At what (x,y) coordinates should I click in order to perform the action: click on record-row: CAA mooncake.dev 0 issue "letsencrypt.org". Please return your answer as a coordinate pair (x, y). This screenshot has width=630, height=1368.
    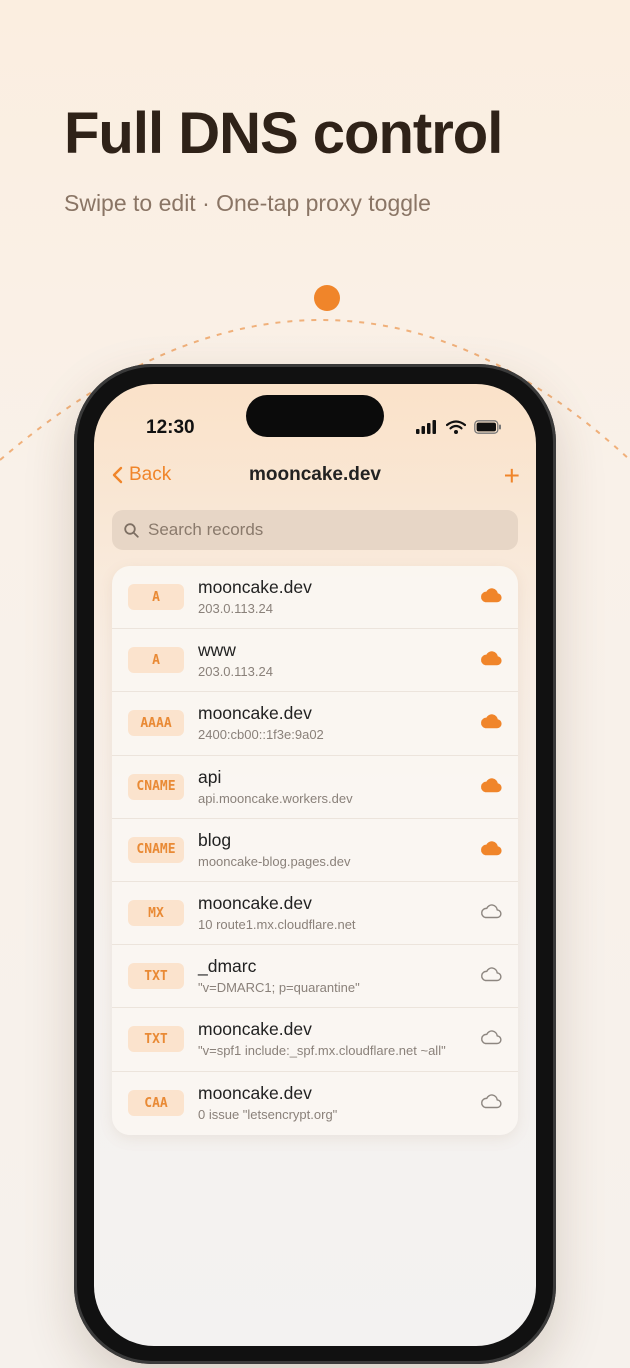
    Looking at the image, I should click on (315, 1103).